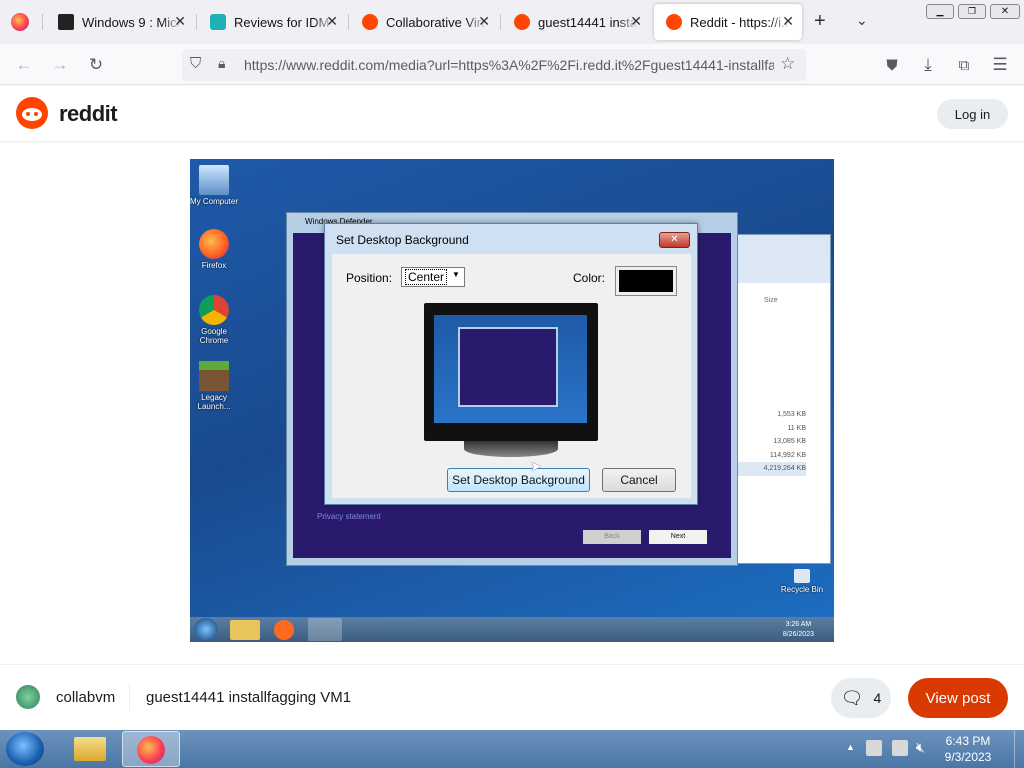 The width and height of the screenshot is (1024, 768). What do you see at coordinates (972, 11) in the screenshot?
I see `maximize-button: ❐` at bounding box center [972, 11].